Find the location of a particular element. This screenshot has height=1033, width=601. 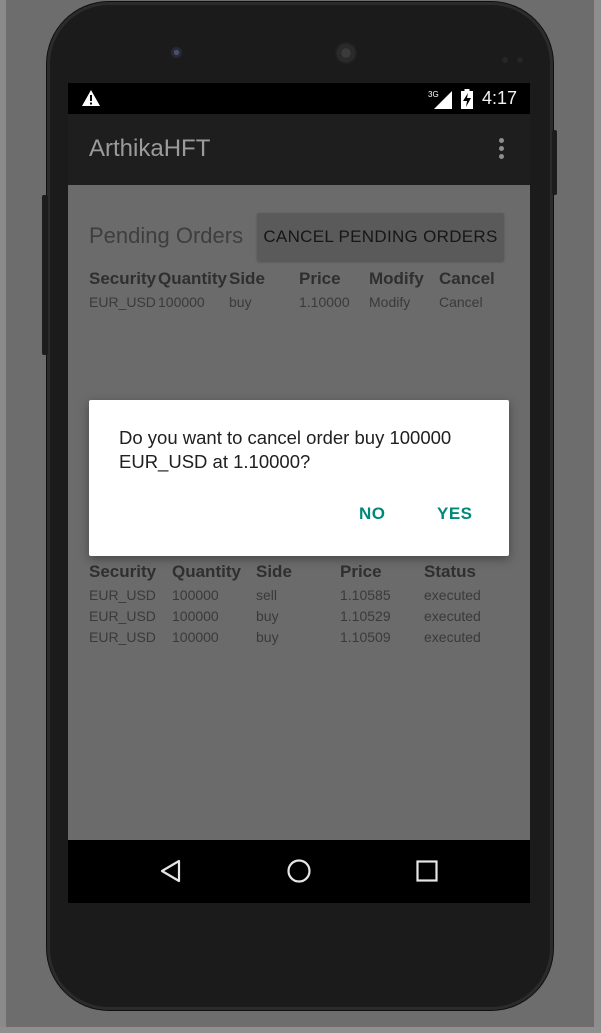

executed-col-quantity: Quantity is located at coordinates (206, 571).